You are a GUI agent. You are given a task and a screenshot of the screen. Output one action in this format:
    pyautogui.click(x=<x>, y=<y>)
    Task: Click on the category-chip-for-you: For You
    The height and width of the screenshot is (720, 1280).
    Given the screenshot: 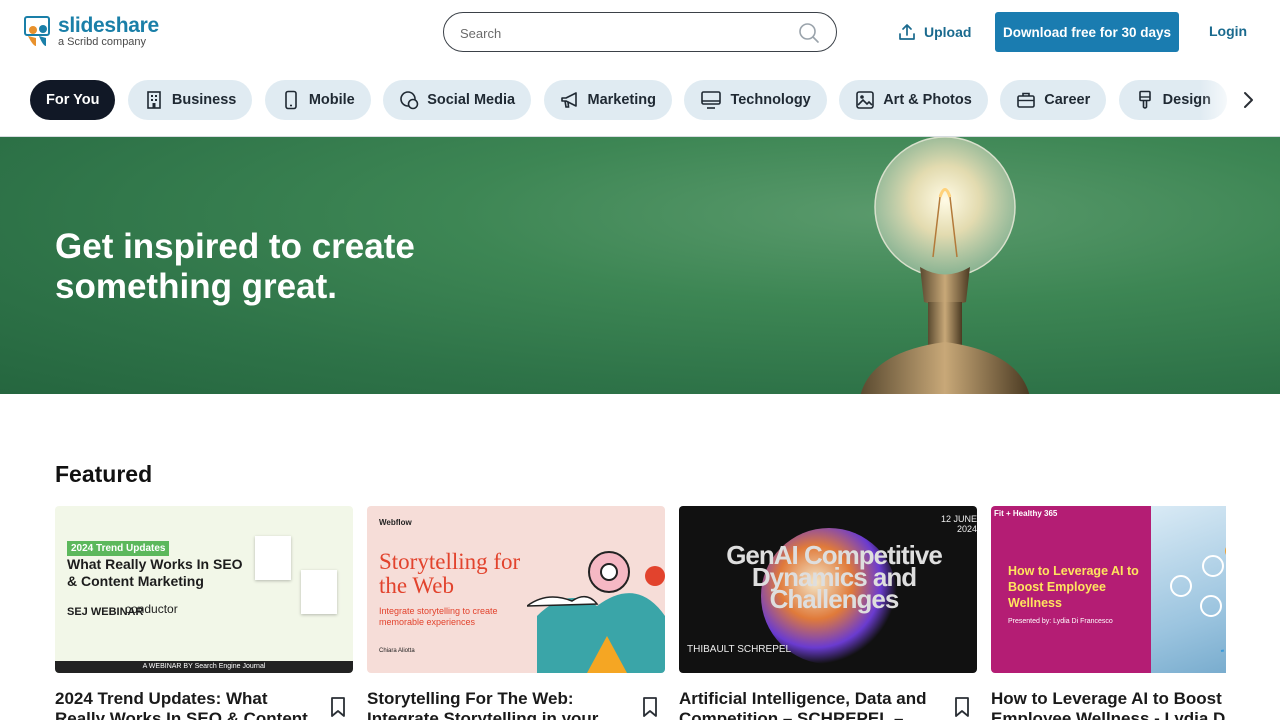 What is the action you would take?
    pyautogui.click(x=73, y=100)
    